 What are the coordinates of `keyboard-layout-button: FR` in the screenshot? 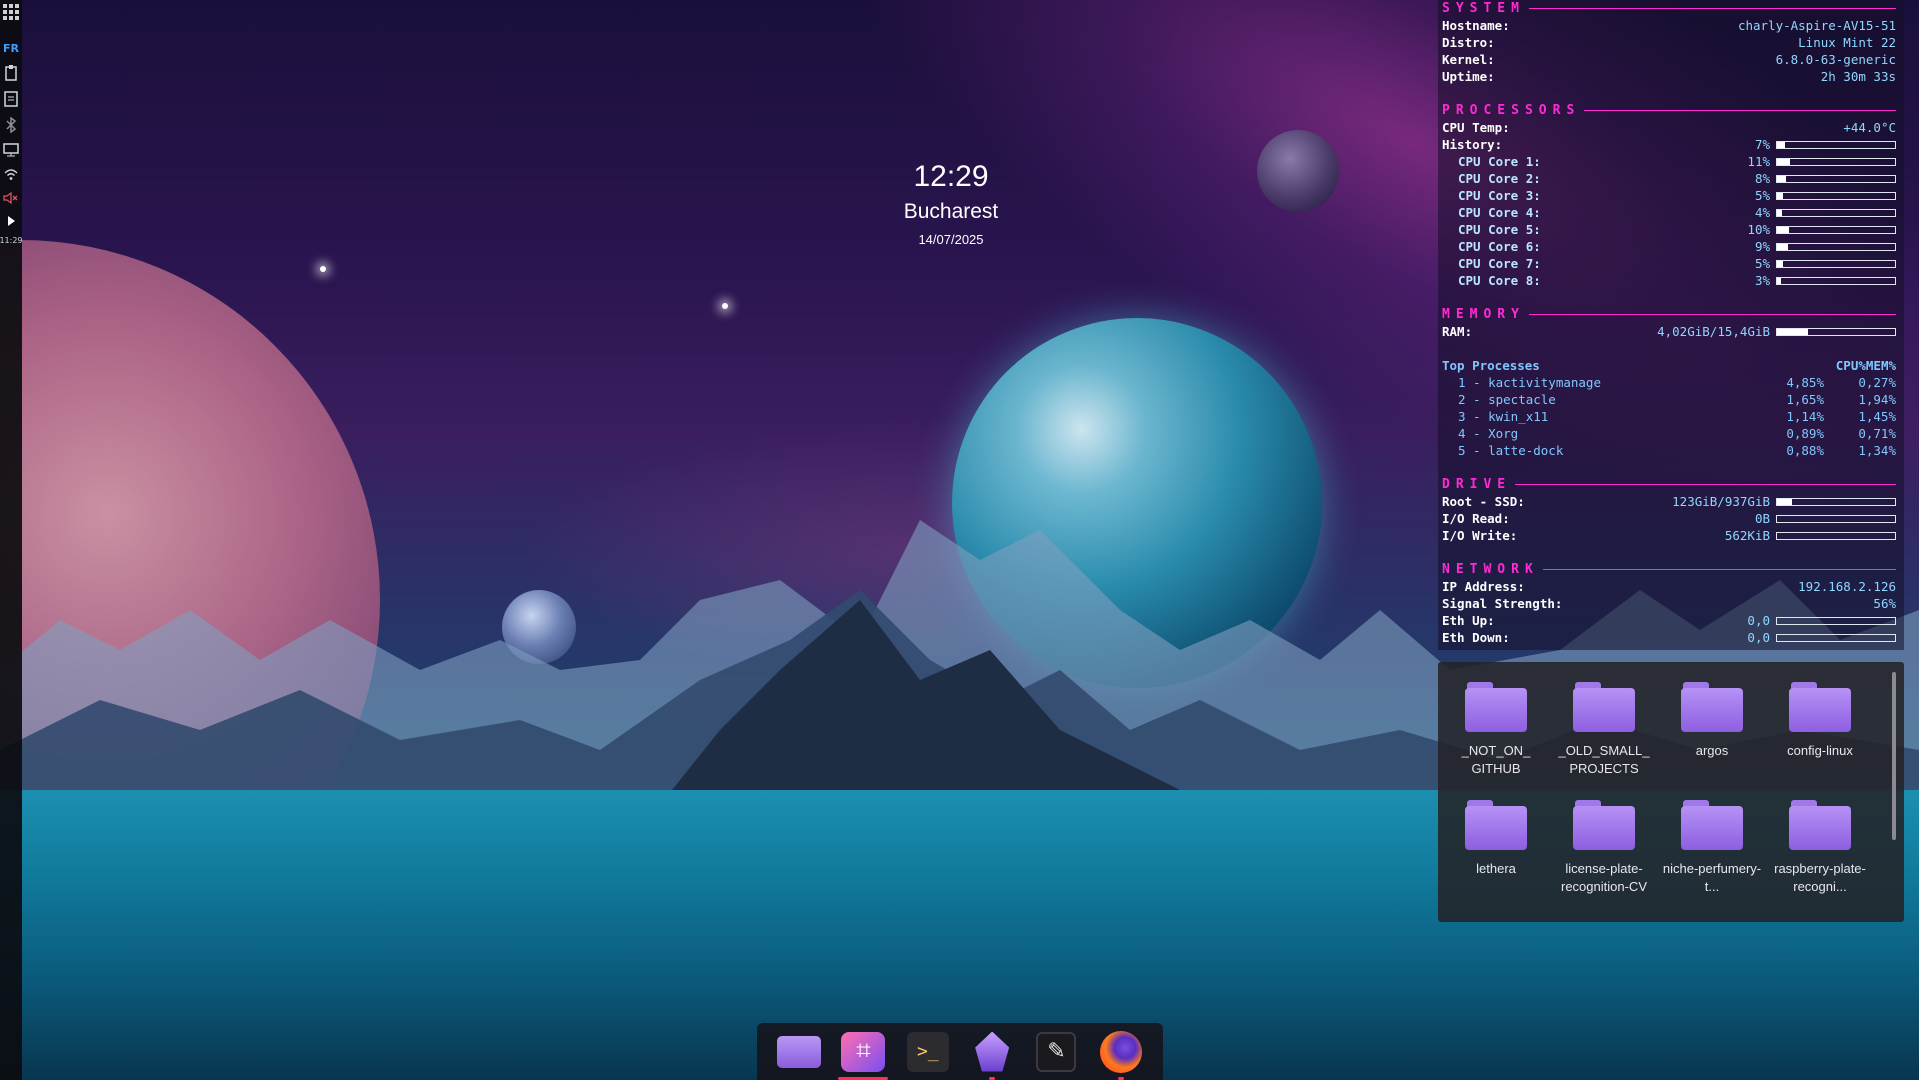 It's located at (11, 48).